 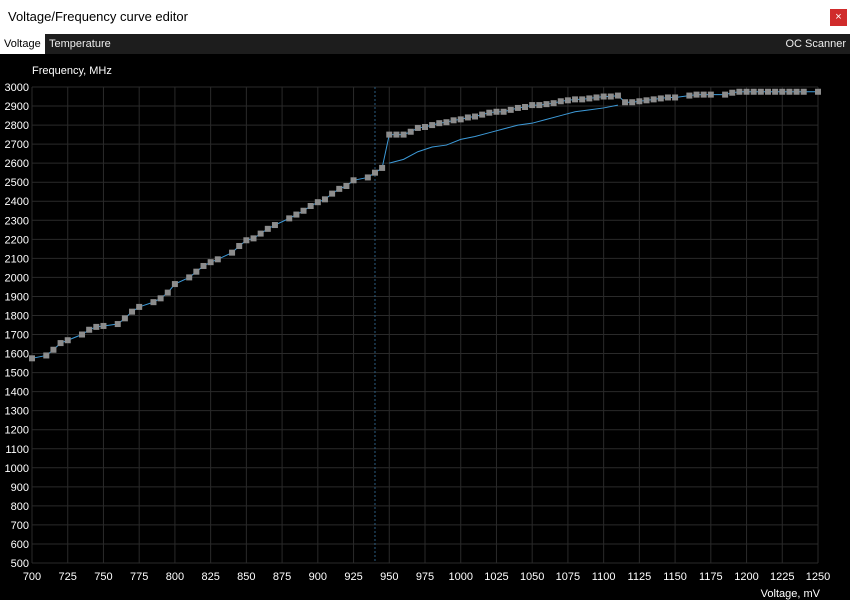 I want to click on tab-voltage: Voltage, so click(x=22, y=44).